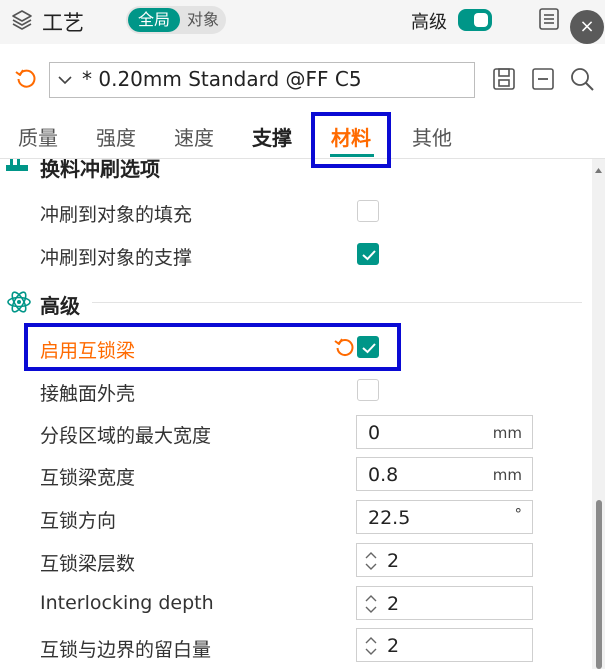  I want to click on top-bar: 工艺 全局 对象 高级 ×, so click(302, 22).